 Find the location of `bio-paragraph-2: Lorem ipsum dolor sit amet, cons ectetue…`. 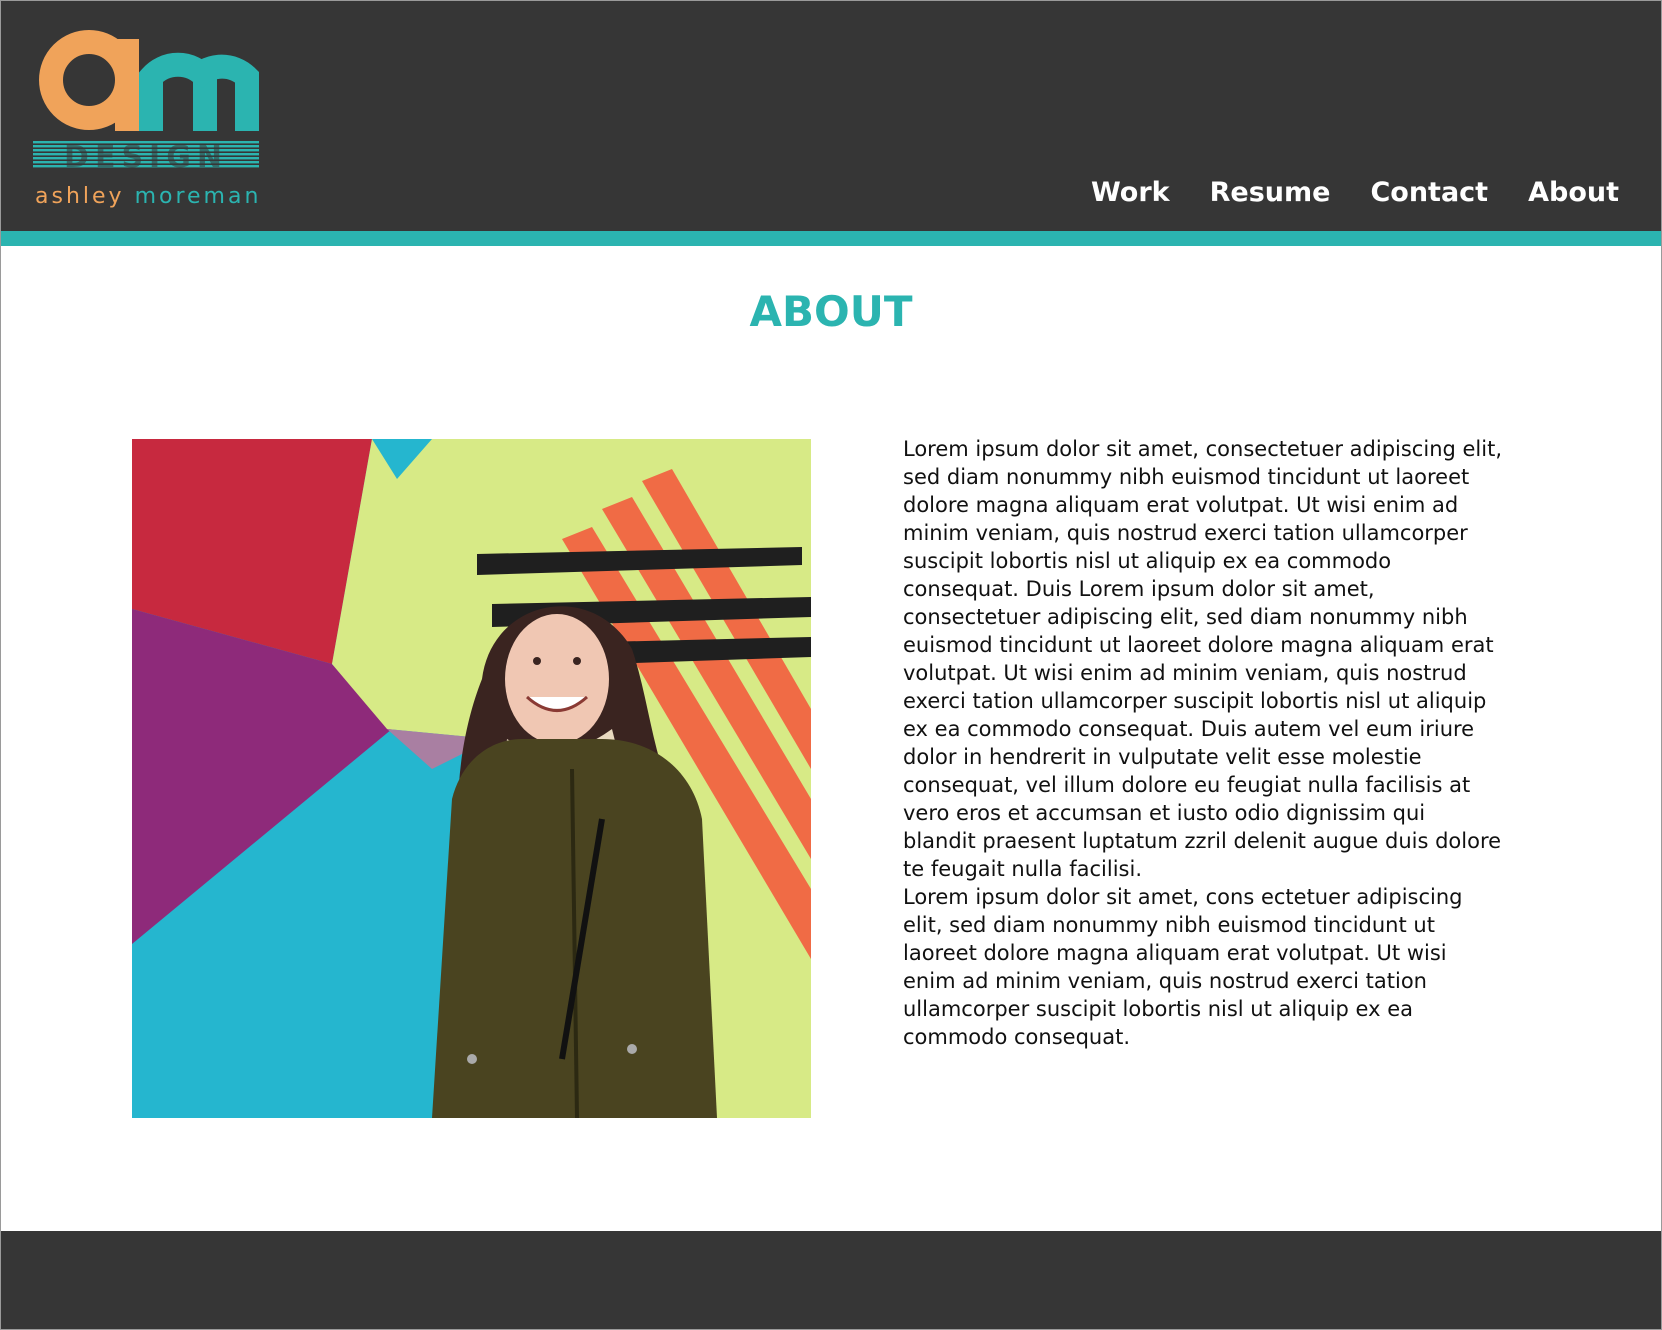

bio-paragraph-2: Lorem ipsum dolor sit amet, cons ectetue… is located at coordinates (1183, 967).